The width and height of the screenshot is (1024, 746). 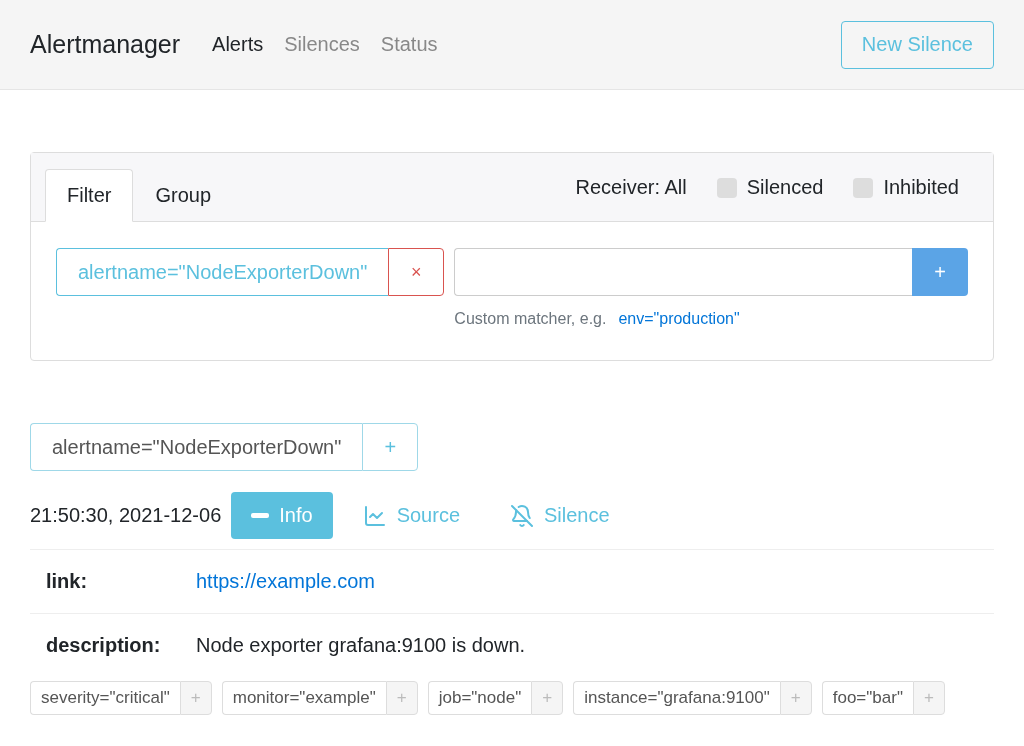 What do you see at coordinates (303, 698) in the screenshot?
I see `label-tag: monitor="example"` at bounding box center [303, 698].